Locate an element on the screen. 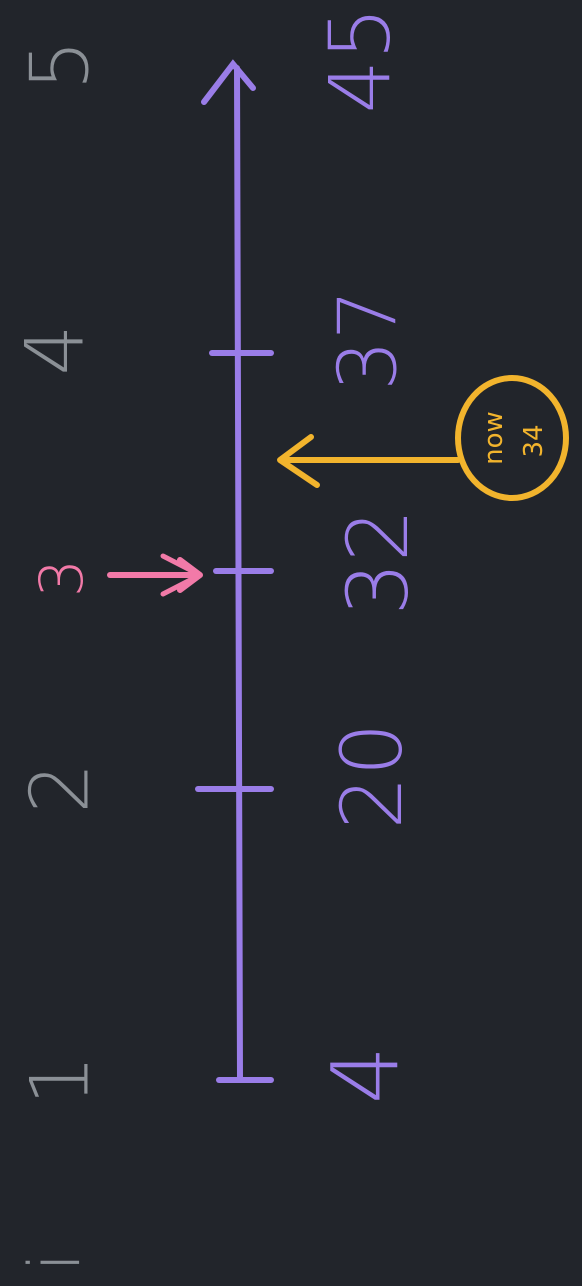 The width and height of the screenshot is (582, 1286). axis-value-45: 45 is located at coordinates (360, 60).